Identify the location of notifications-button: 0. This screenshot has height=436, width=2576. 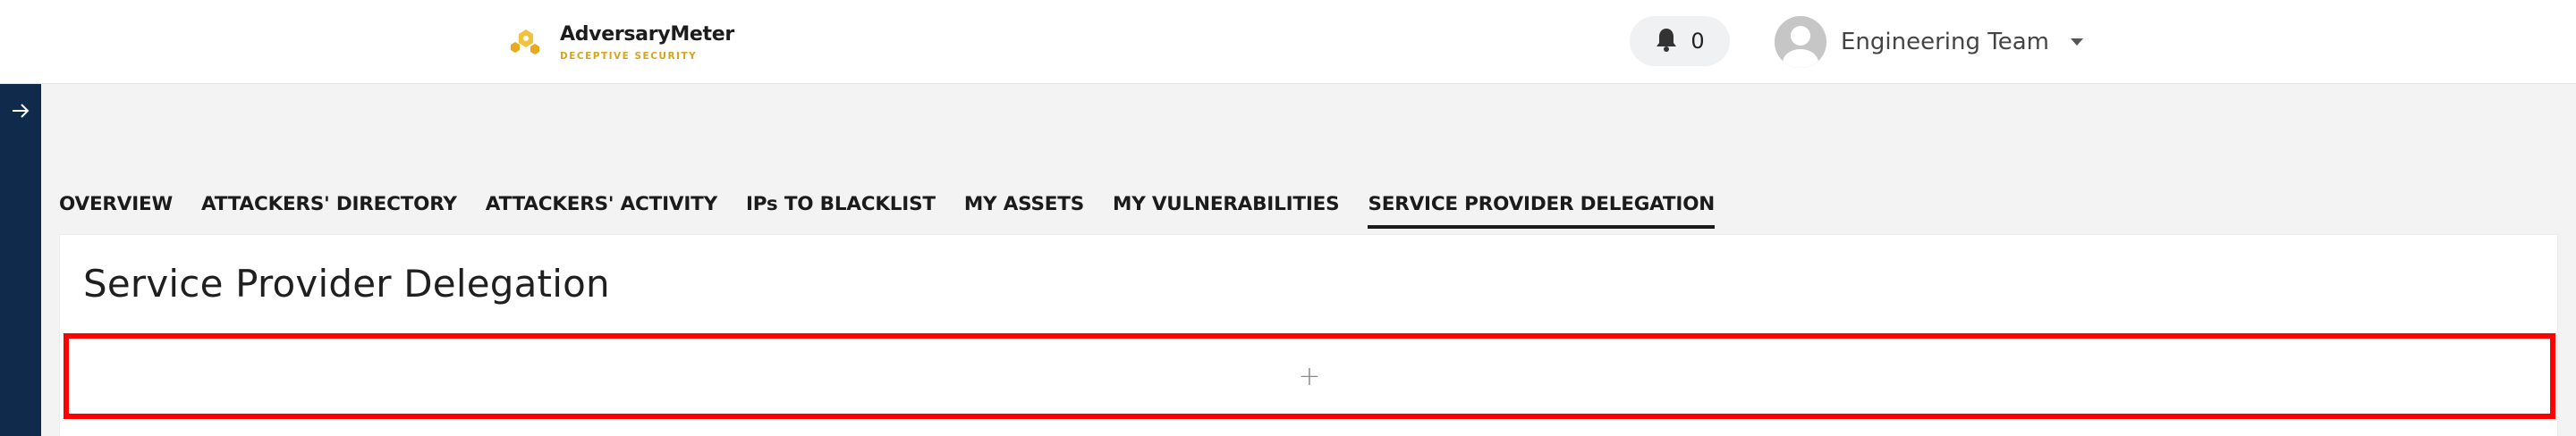
(1680, 41).